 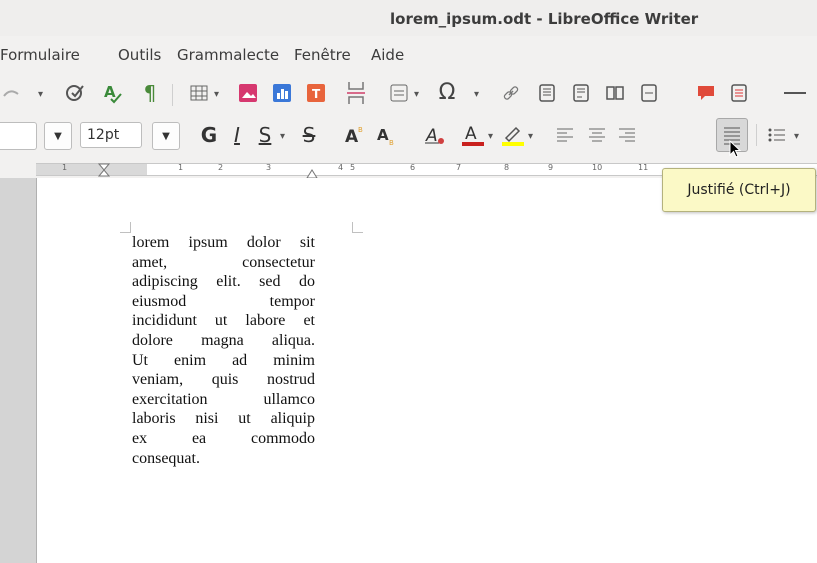 I want to click on ruler-label: 10, so click(x=597, y=167).